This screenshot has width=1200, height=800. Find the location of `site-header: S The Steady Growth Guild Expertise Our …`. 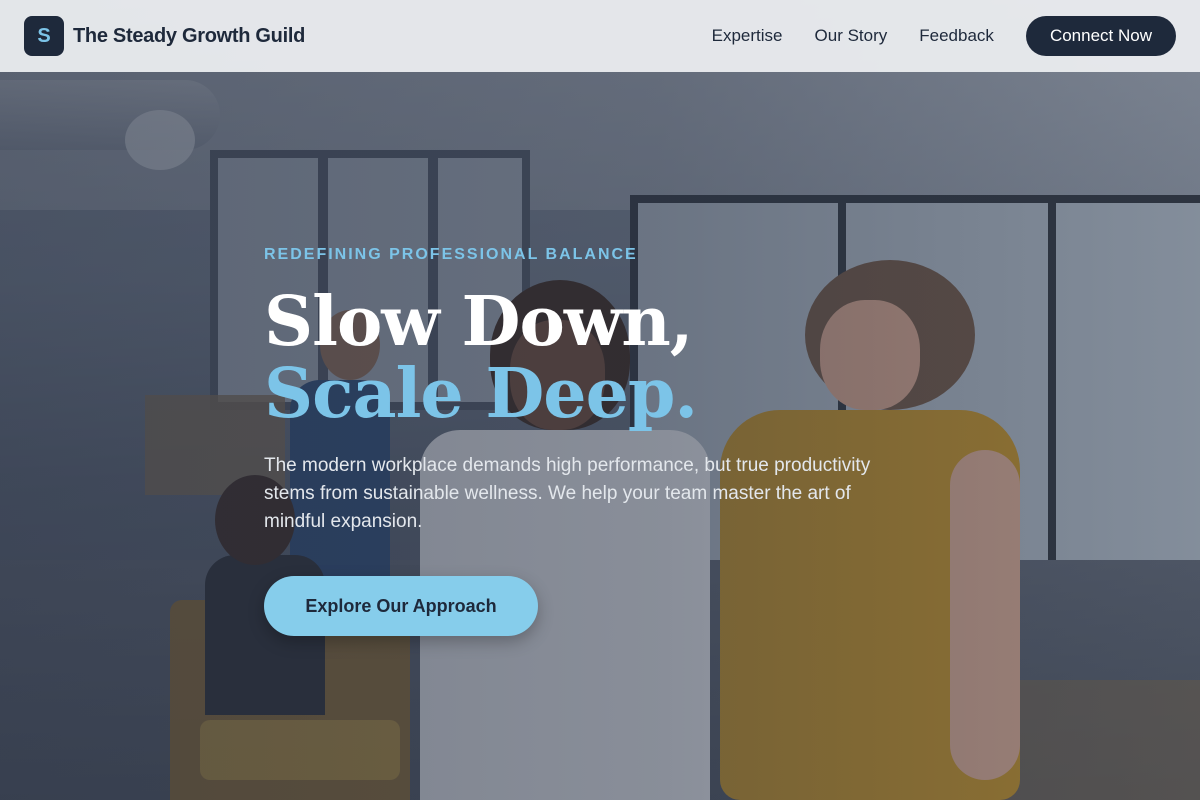

site-header: S The Steady Growth Guild Expertise Our … is located at coordinates (600, 36).